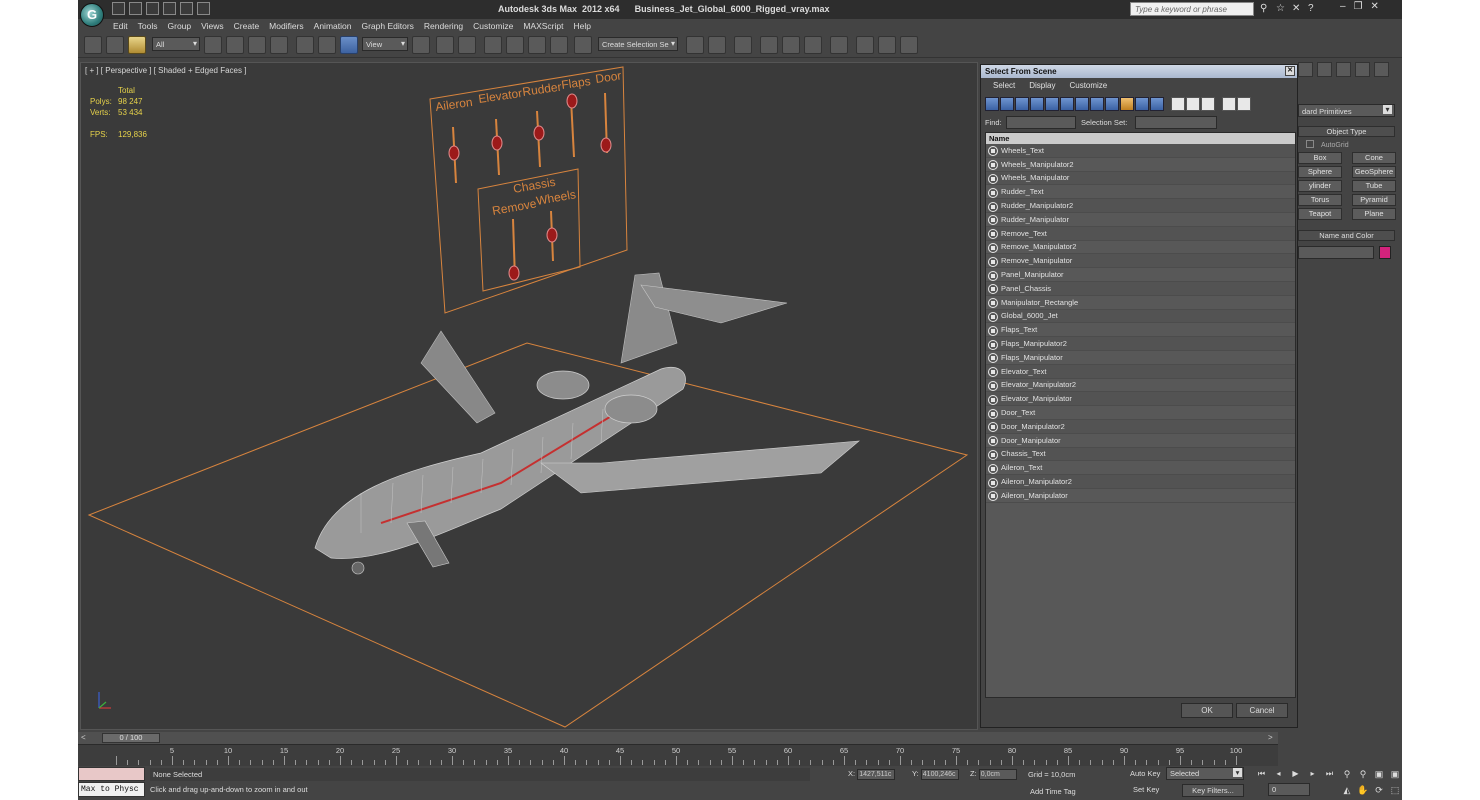 This screenshot has width=1480, height=800. I want to click on schematic-view-icon, so click(813, 45).